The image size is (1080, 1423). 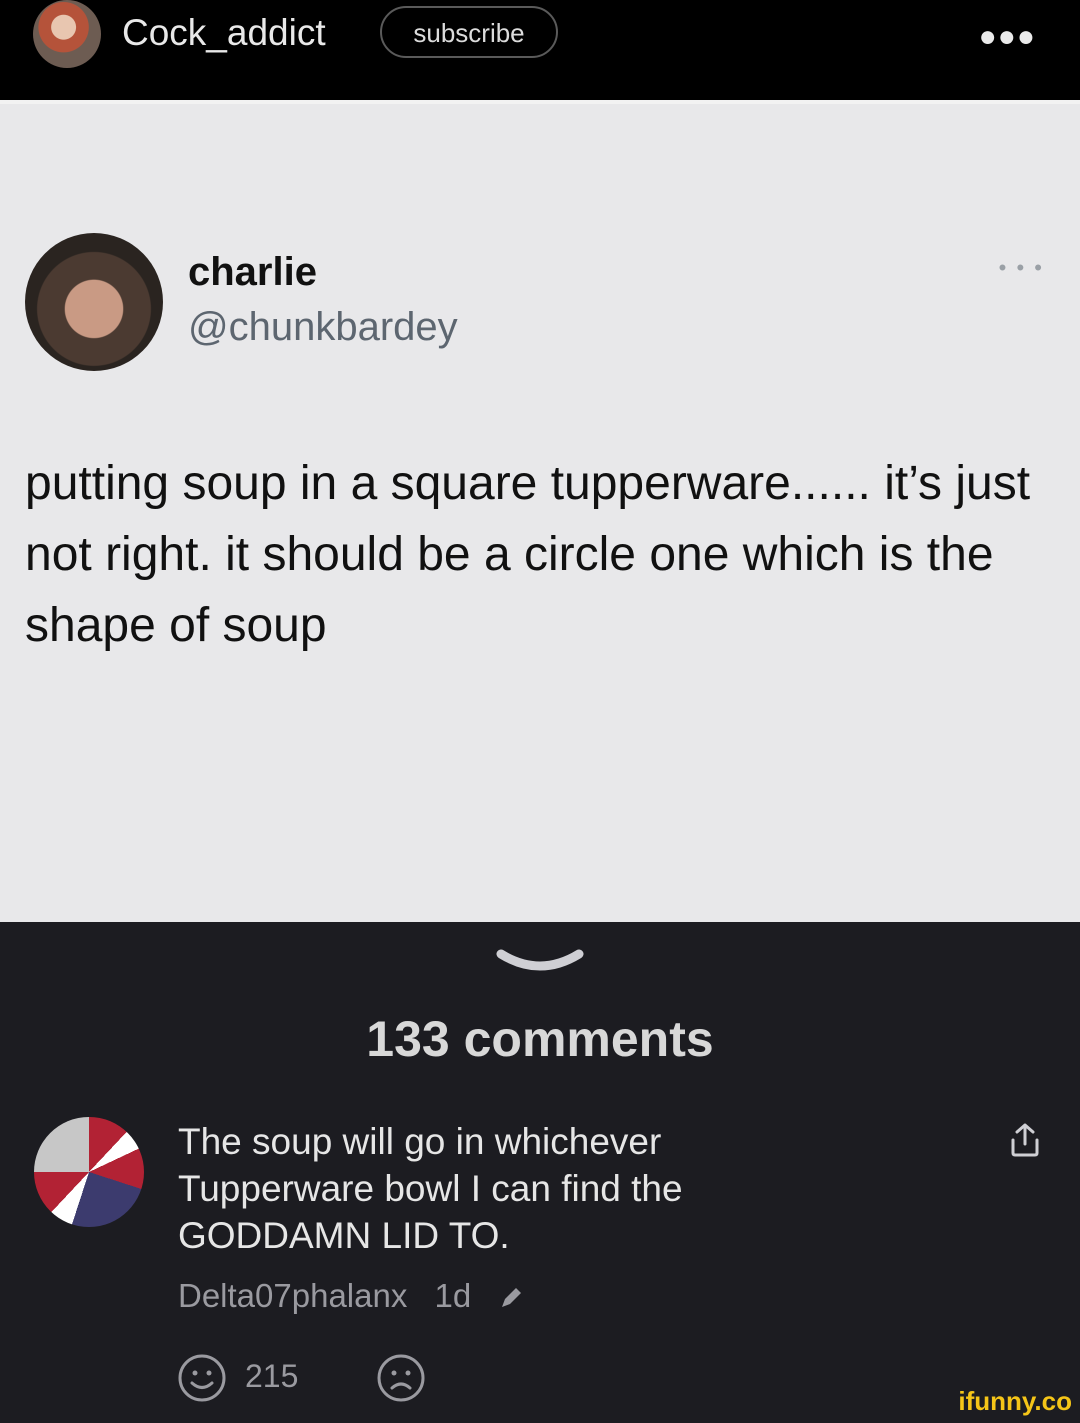 What do you see at coordinates (1015, 1401) in the screenshot?
I see `watermark-logo: ifunny.co` at bounding box center [1015, 1401].